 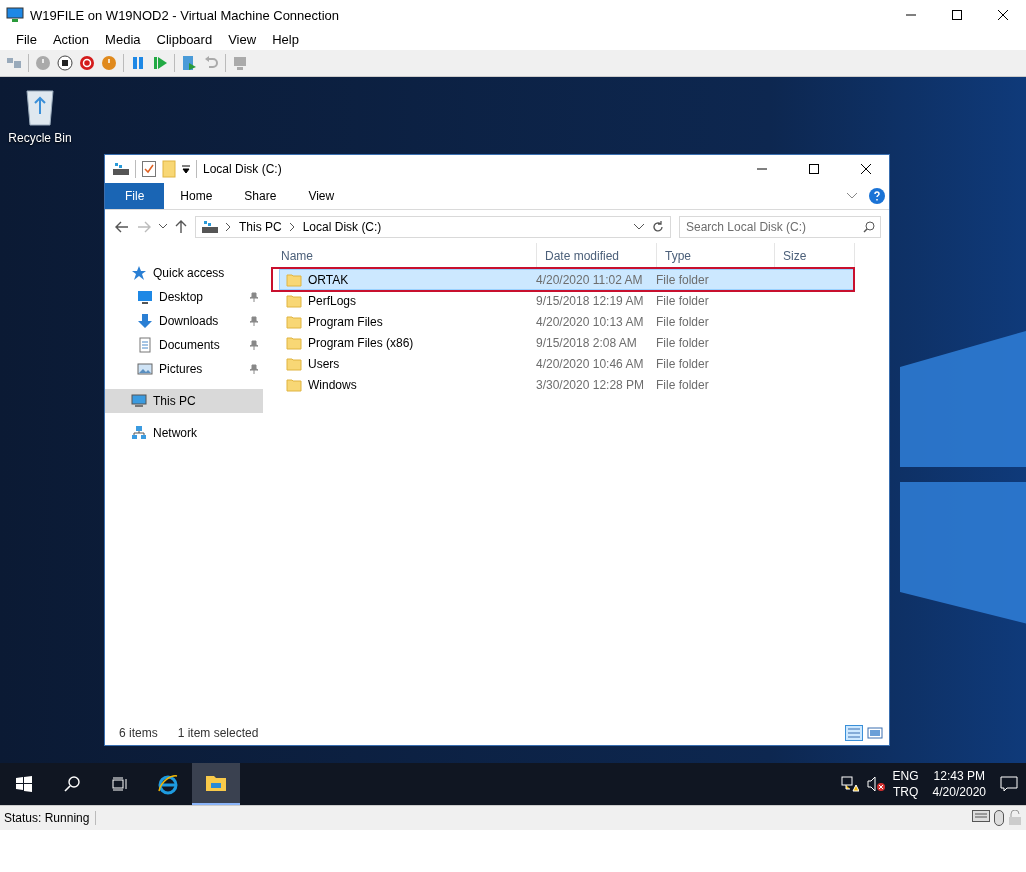 I want to click on windows-logo-icon, so click(x=24, y=784).